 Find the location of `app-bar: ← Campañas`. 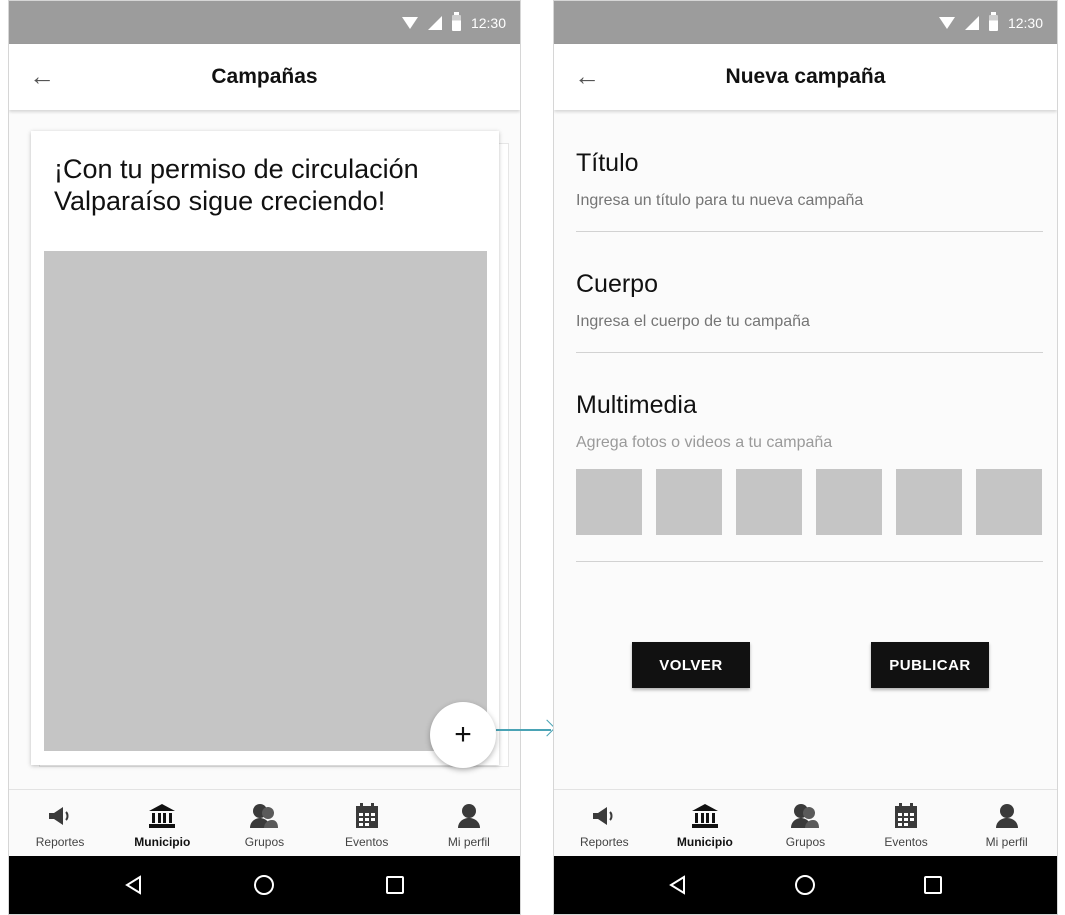

app-bar: ← Campañas is located at coordinates (264, 77).